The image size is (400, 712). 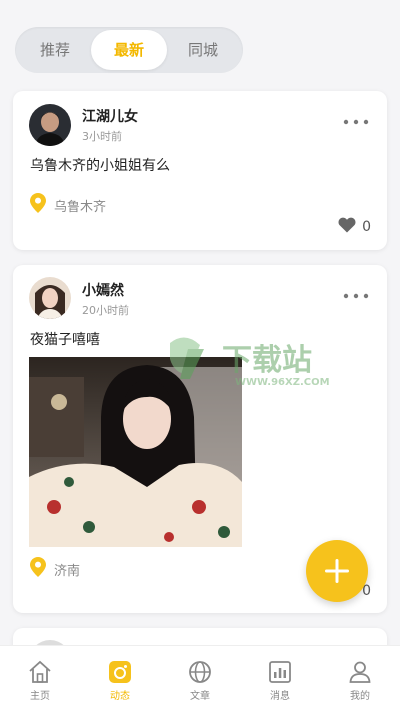 I want to click on tab-recommended: 推荐, so click(x=55, y=50).